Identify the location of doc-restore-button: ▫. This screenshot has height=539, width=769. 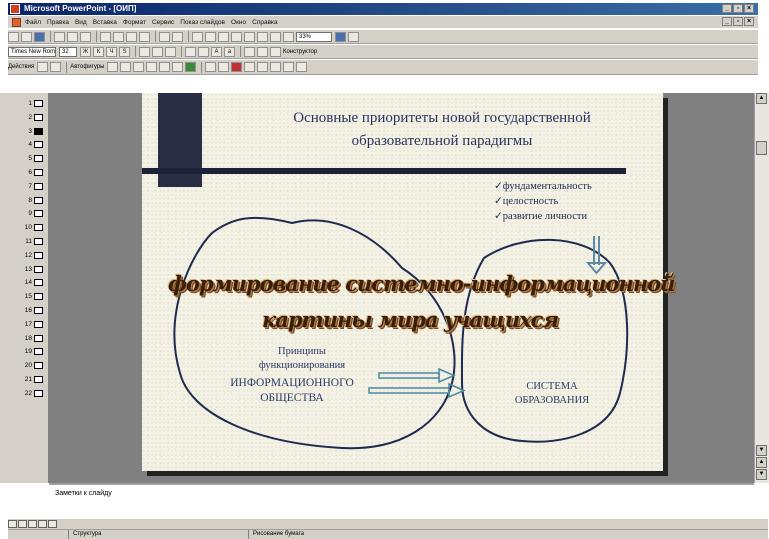
(738, 21).